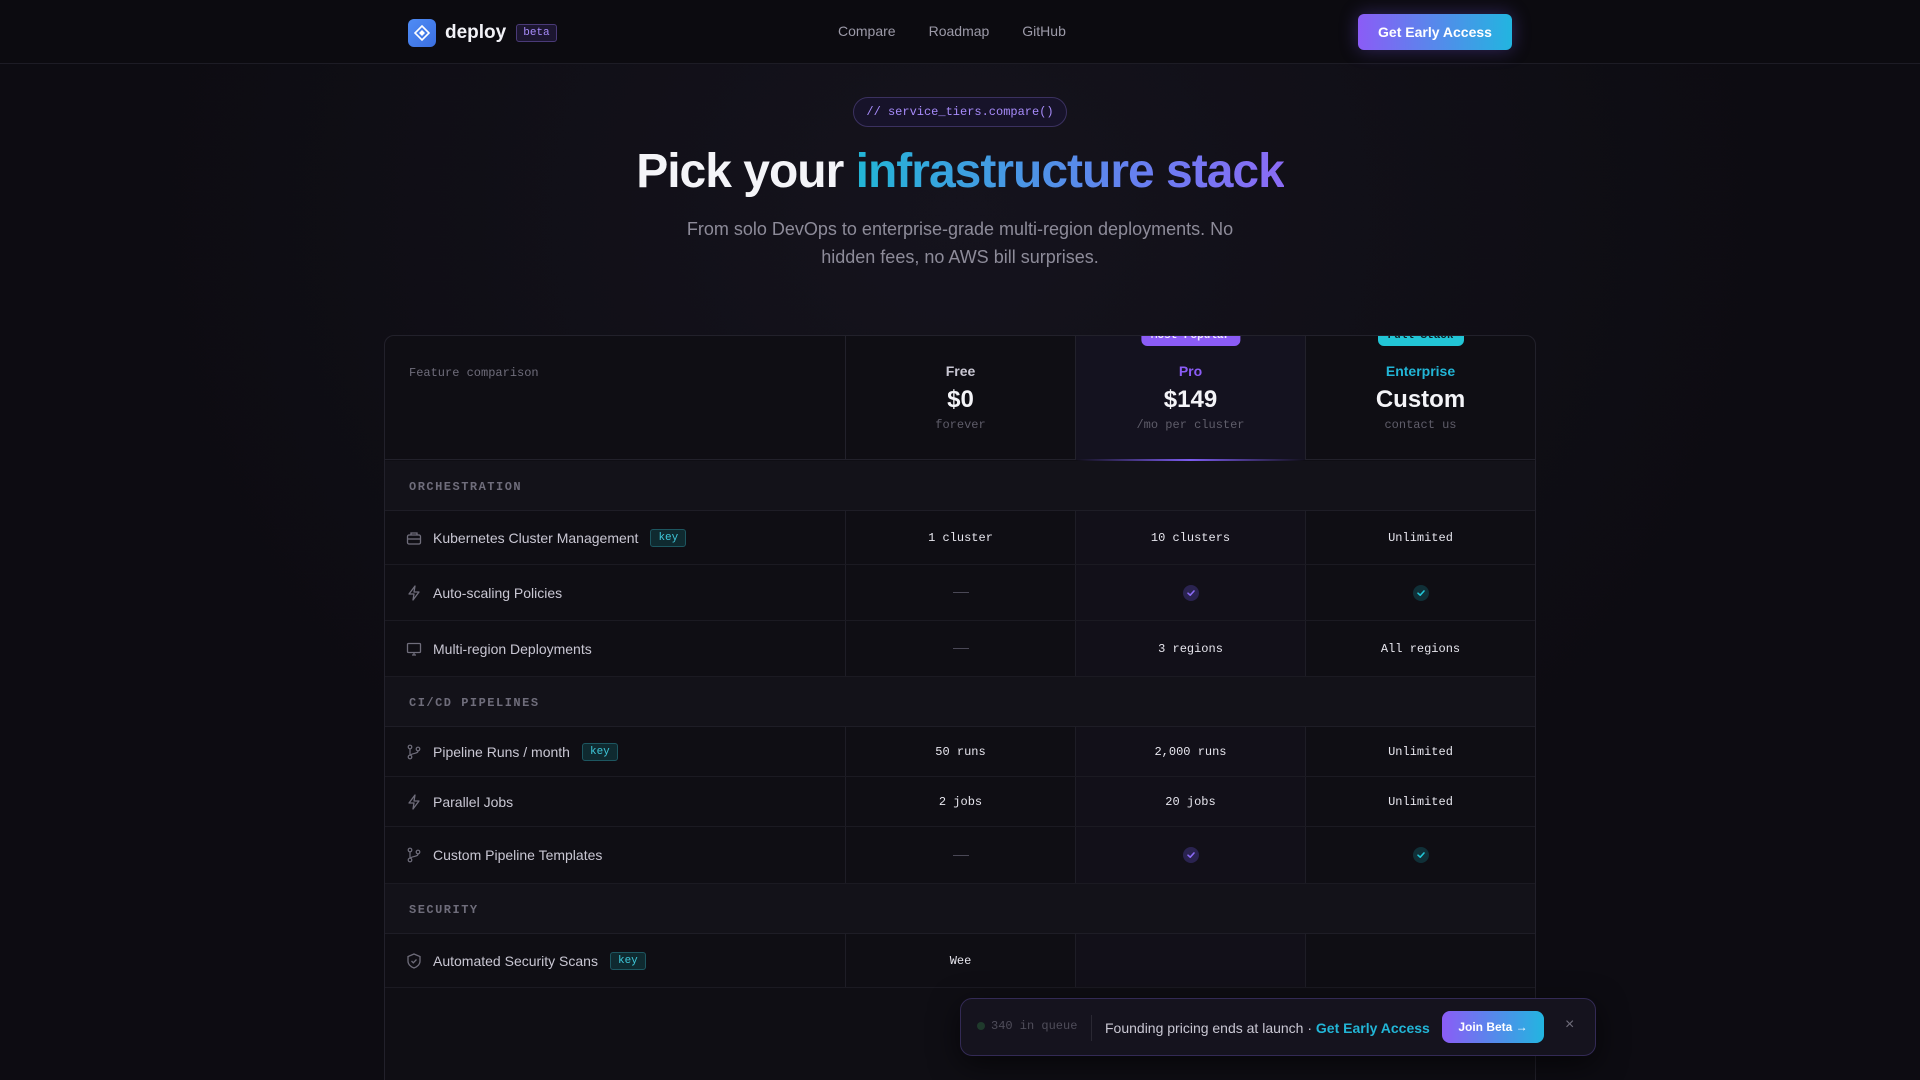  What do you see at coordinates (422, 33) in the screenshot?
I see `logo-icon` at bounding box center [422, 33].